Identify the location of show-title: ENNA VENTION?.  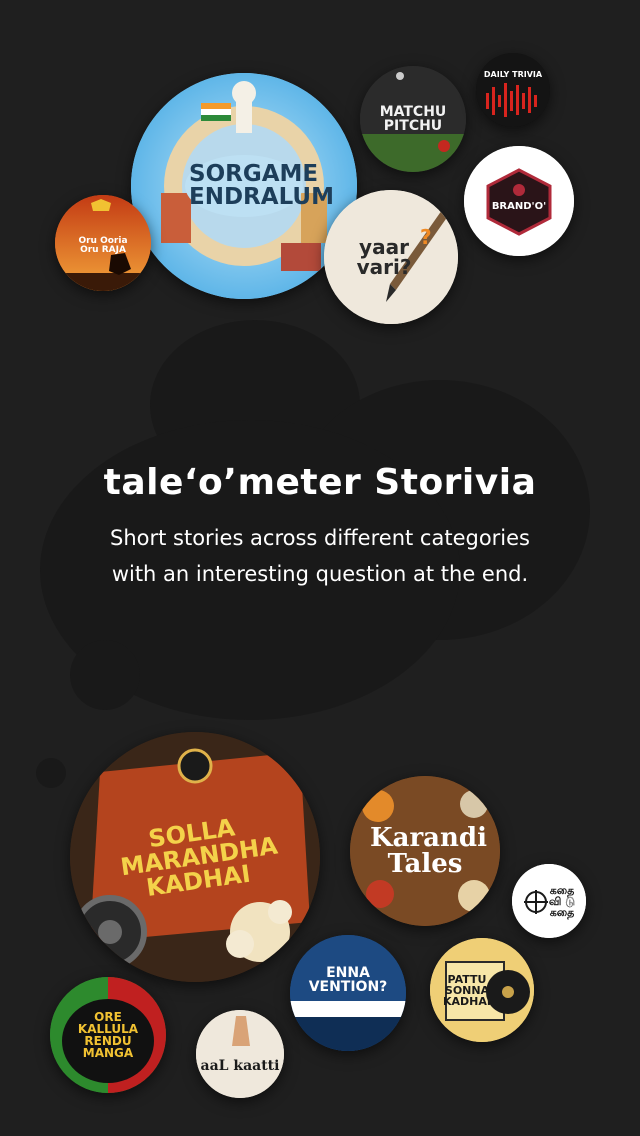
(348, 980).